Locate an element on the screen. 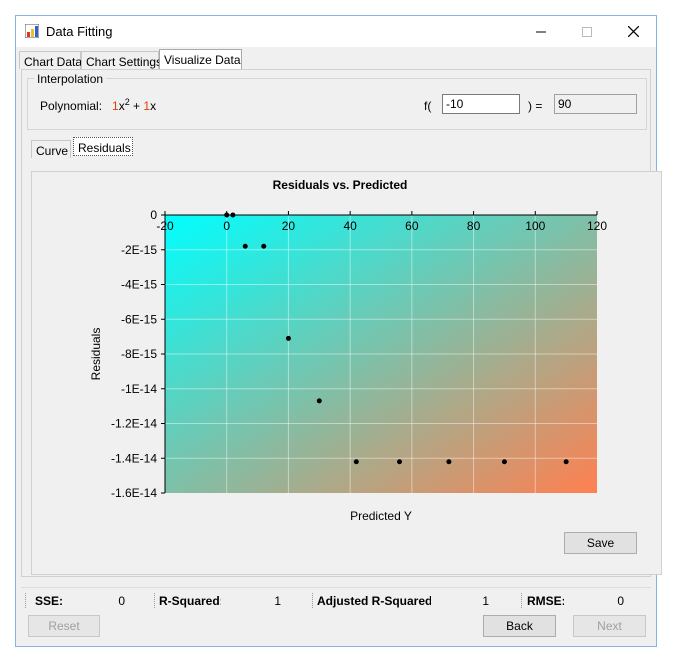  y-tick-label: -2E-15 is located at coordinates (139, 250).